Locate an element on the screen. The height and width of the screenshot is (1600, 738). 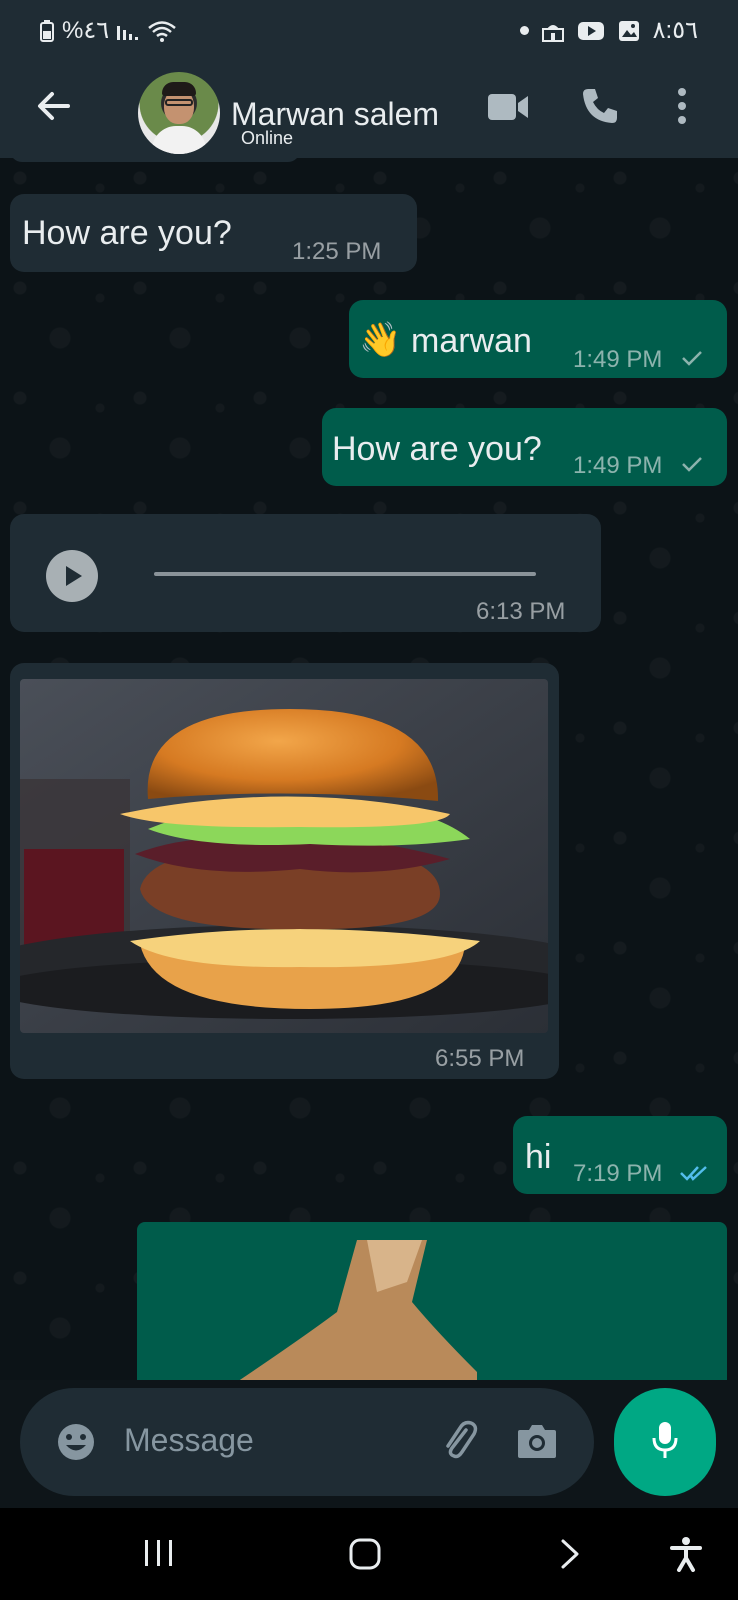
status-time: ٨:٥٦ is located at coordinates (675, 30).